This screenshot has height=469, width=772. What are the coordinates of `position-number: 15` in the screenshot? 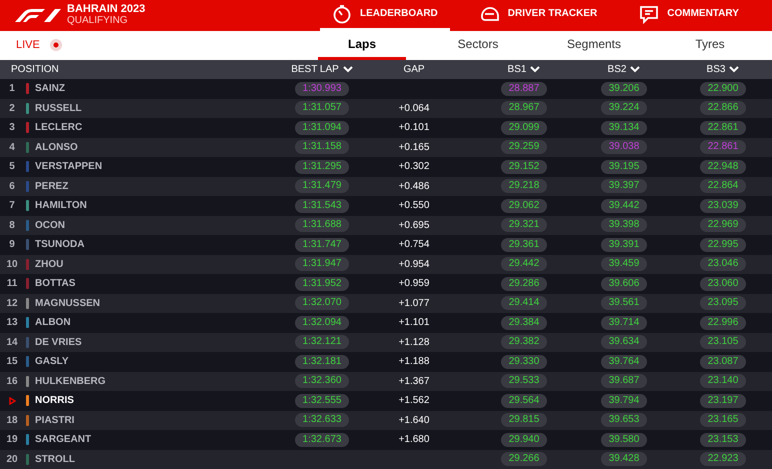 It's located at (12, 362).